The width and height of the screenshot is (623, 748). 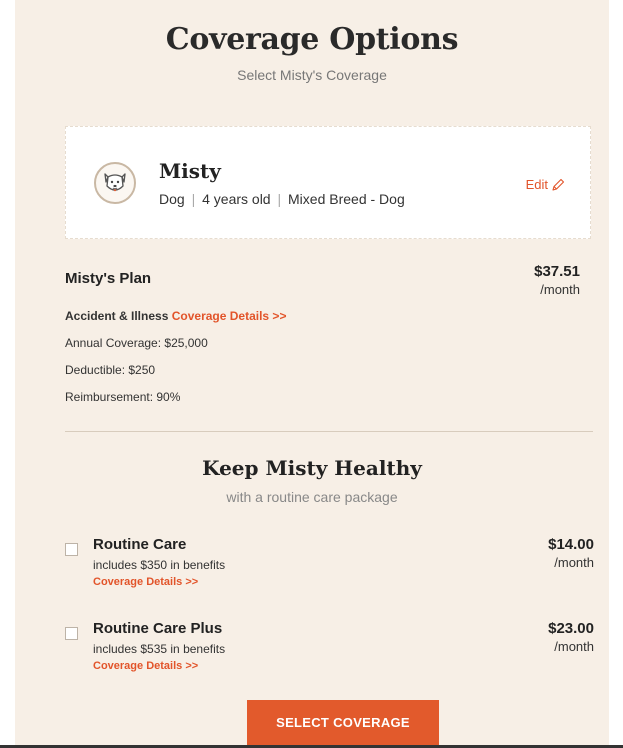 I want to click on package-price-amount: $23.00, so click(x=571, y=628).